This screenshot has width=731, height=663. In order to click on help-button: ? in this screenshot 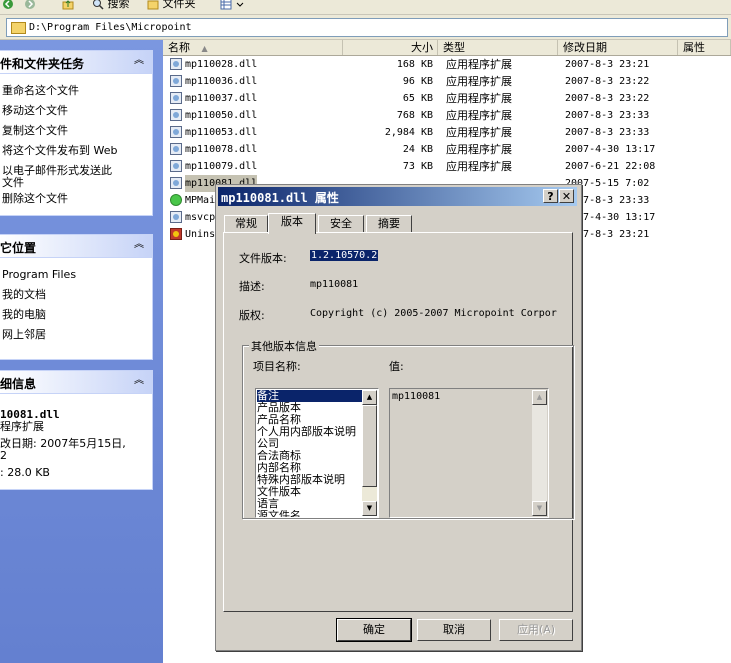, I will do `click(550, 196)`.